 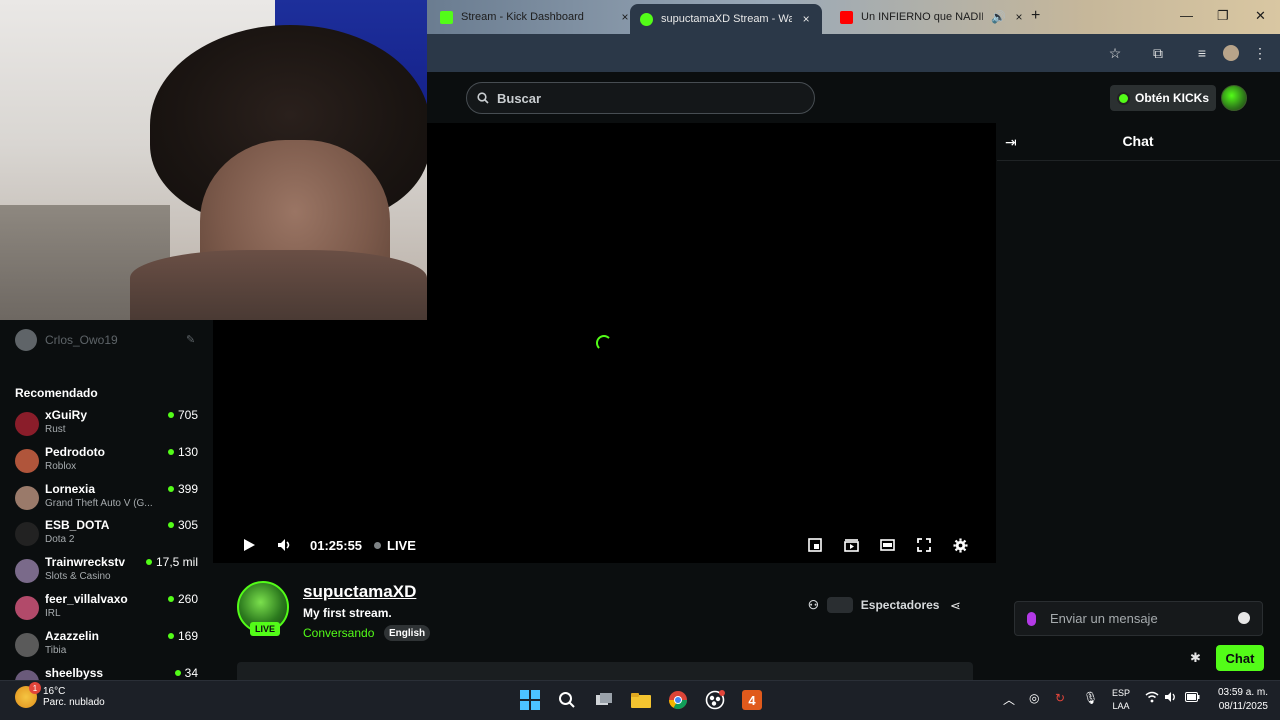 What do you see at coordinates (107, 645) in the screenshot?
I see `recommended-channel-item: Azazzelin Tibia 169` at bounding box center [107, 645].